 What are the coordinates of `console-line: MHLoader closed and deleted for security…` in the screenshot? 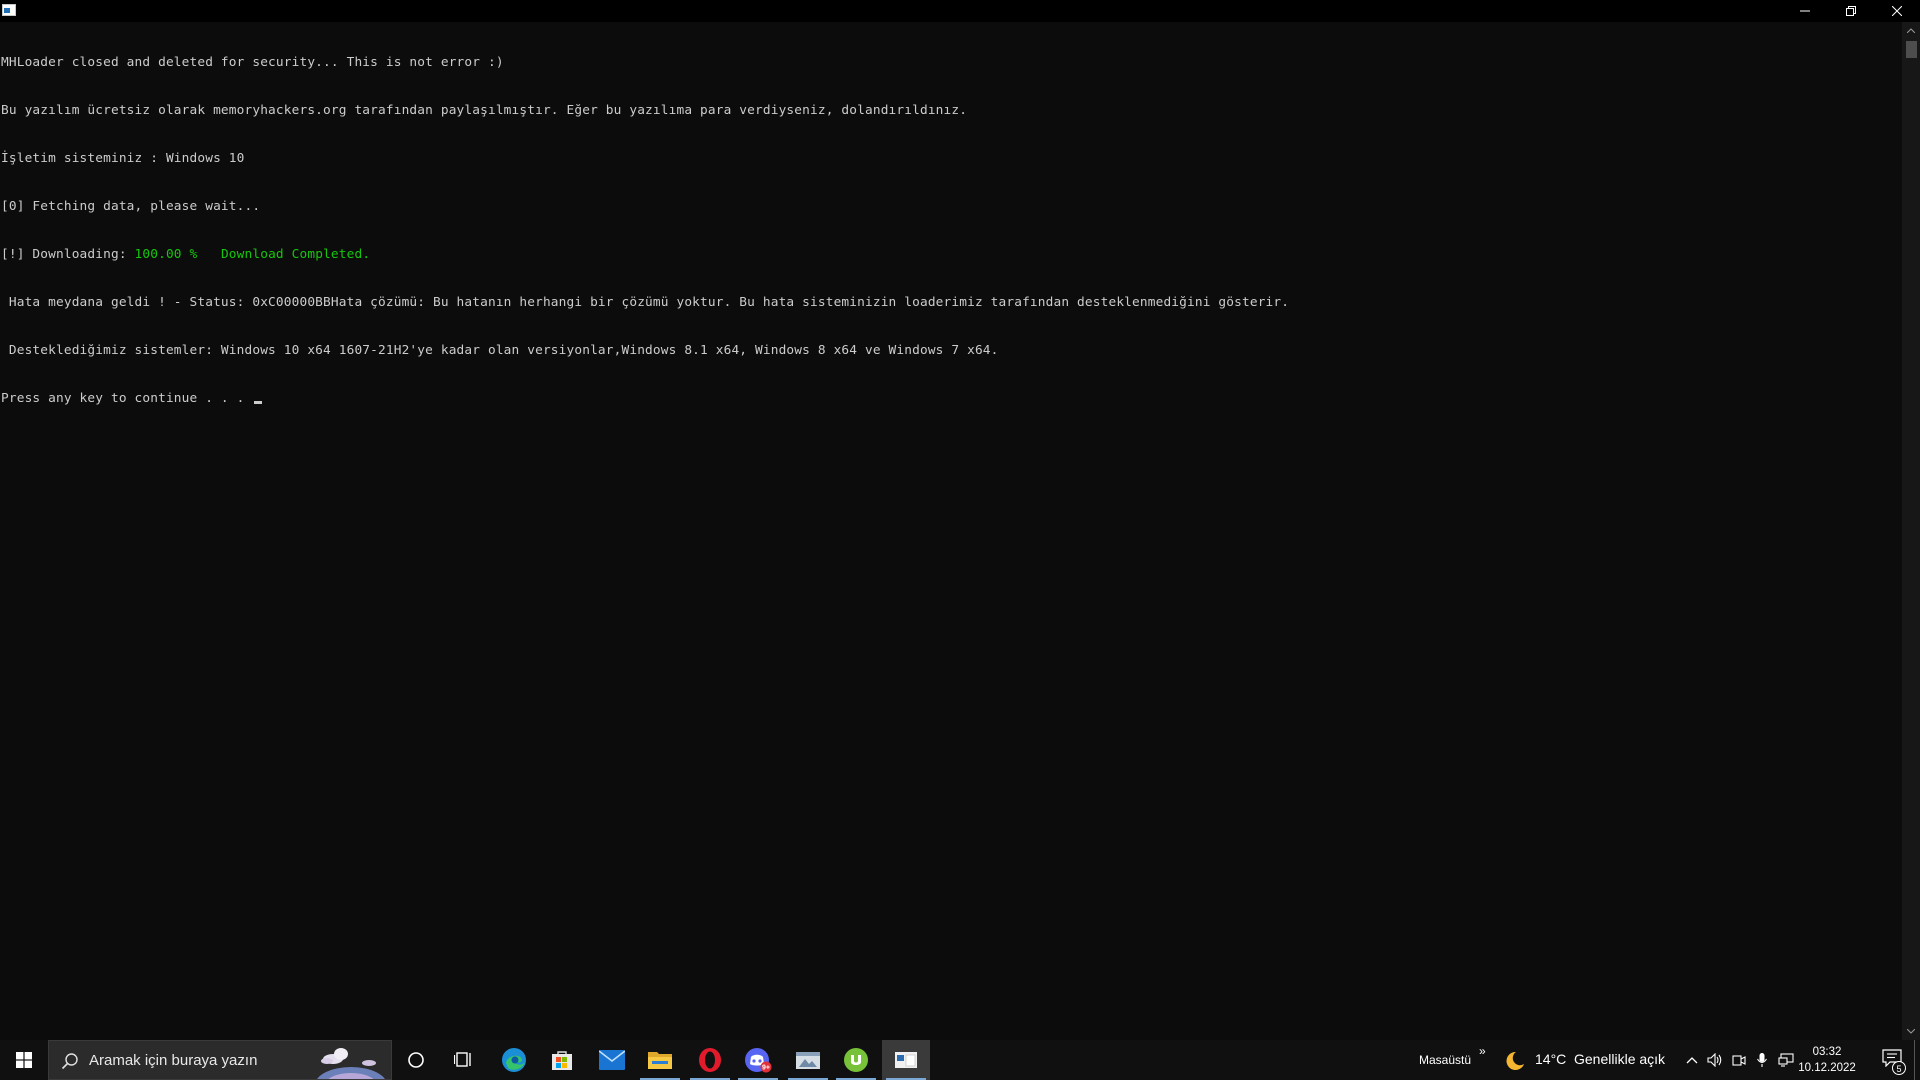 It's located at (252, 62).